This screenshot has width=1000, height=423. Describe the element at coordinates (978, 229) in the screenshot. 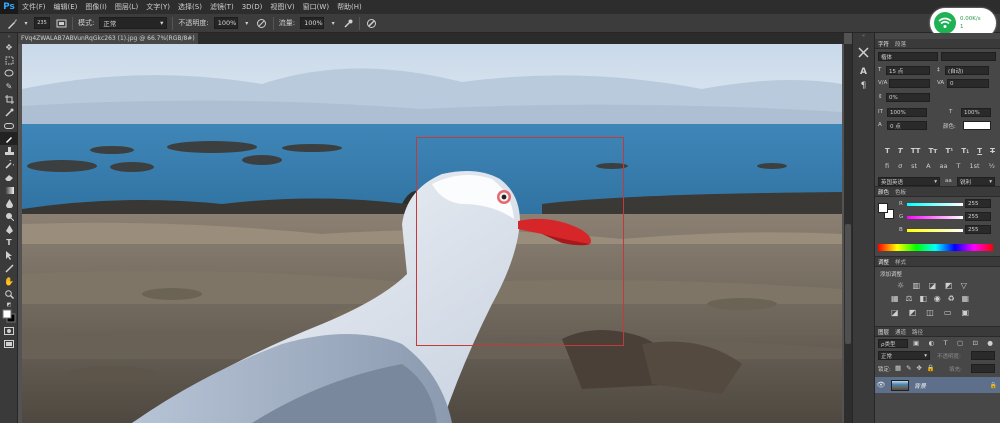

I see `b-input: 255` at that location.